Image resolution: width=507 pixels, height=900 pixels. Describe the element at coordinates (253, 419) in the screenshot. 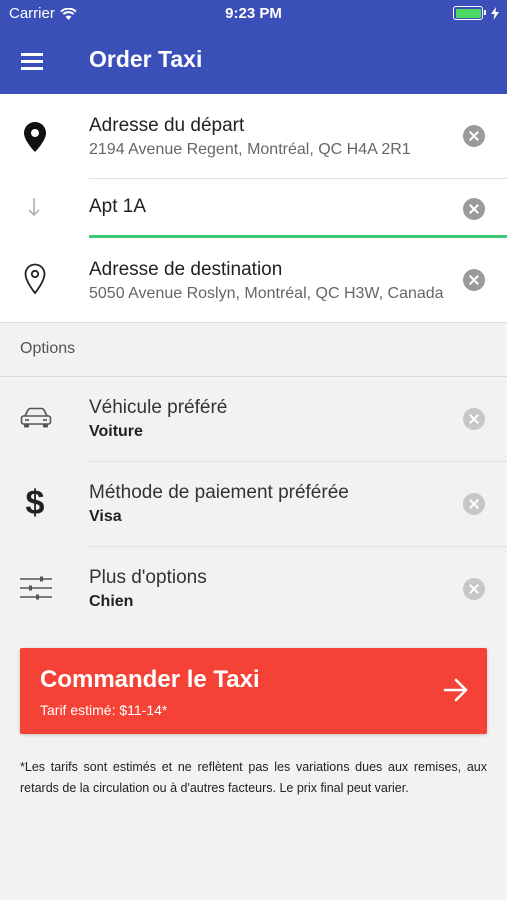

I see `option-vehicle: Véhicule préféré Voiture` at that location.